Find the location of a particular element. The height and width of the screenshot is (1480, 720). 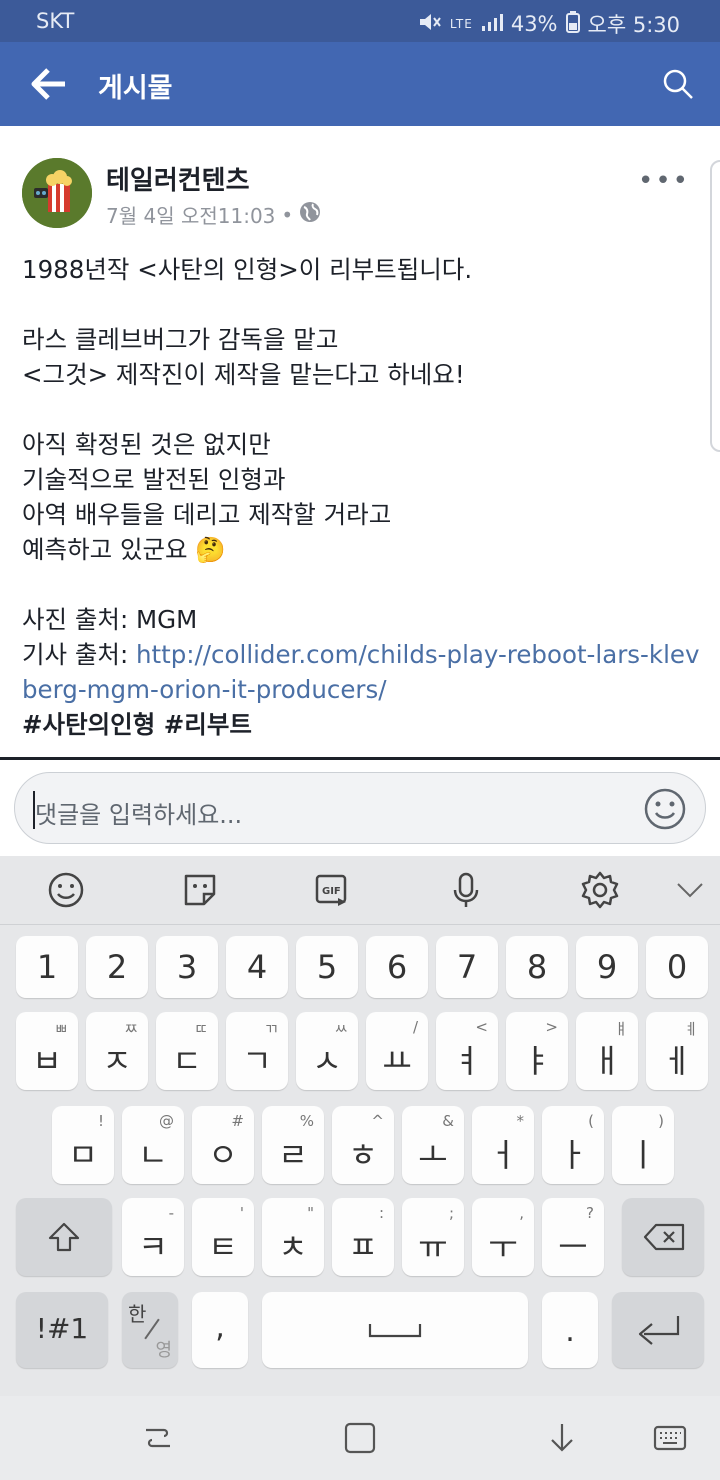

key-label: !#1 is located at coordinates (62, 1328).